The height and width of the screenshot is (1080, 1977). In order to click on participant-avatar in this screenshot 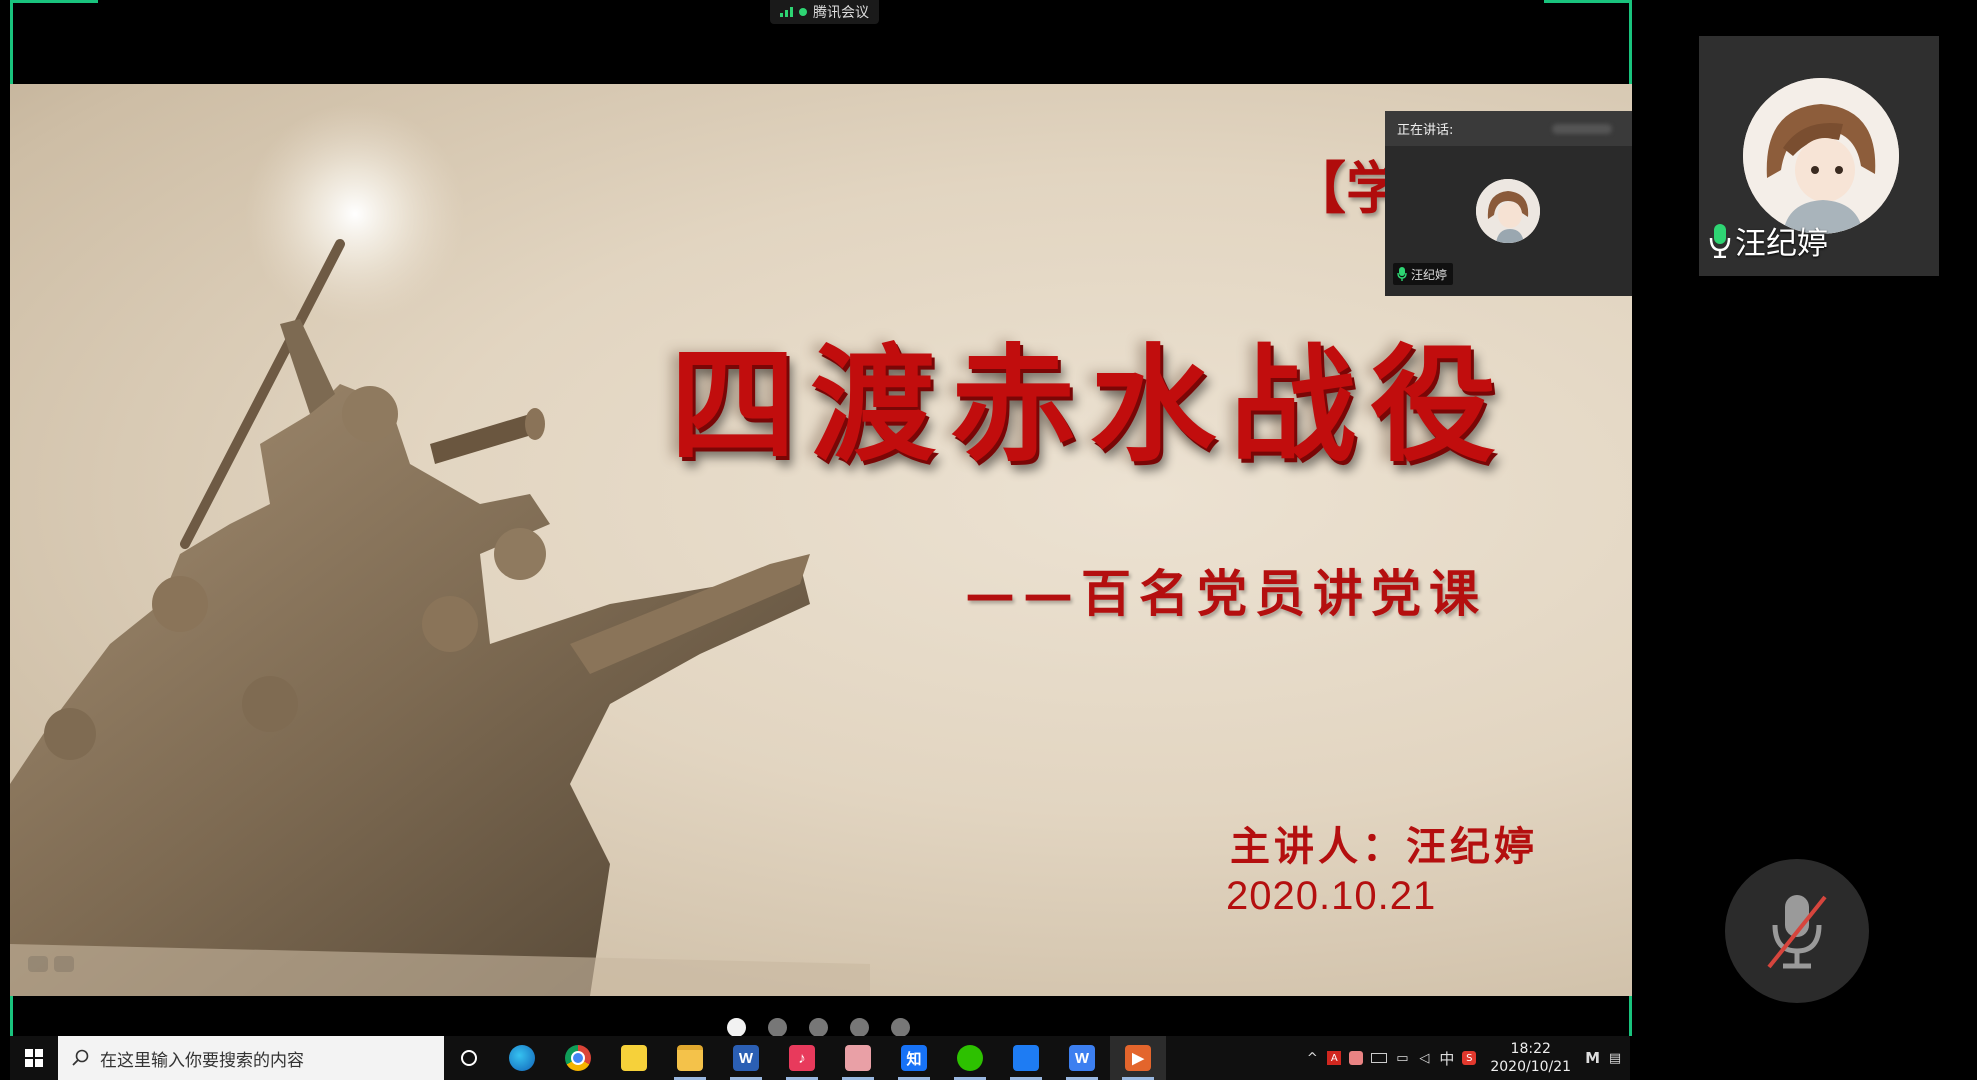, I will do `click(1821, 156)`.